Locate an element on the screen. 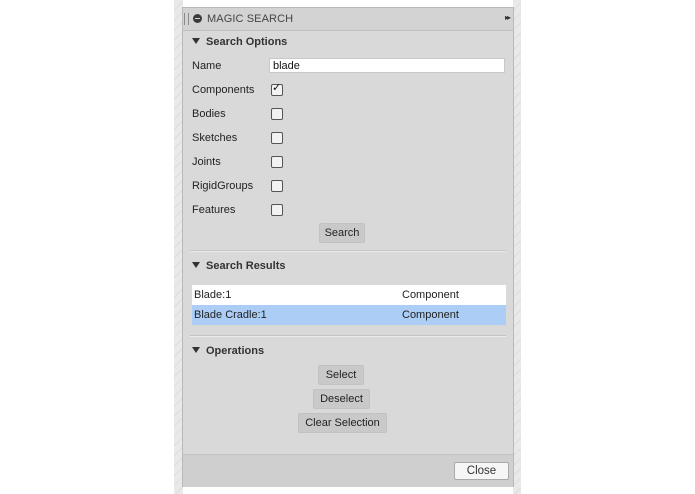 The width and height of the screenshot is (695, 494). collapse-circle-icon is located at coordinates (197, 18).